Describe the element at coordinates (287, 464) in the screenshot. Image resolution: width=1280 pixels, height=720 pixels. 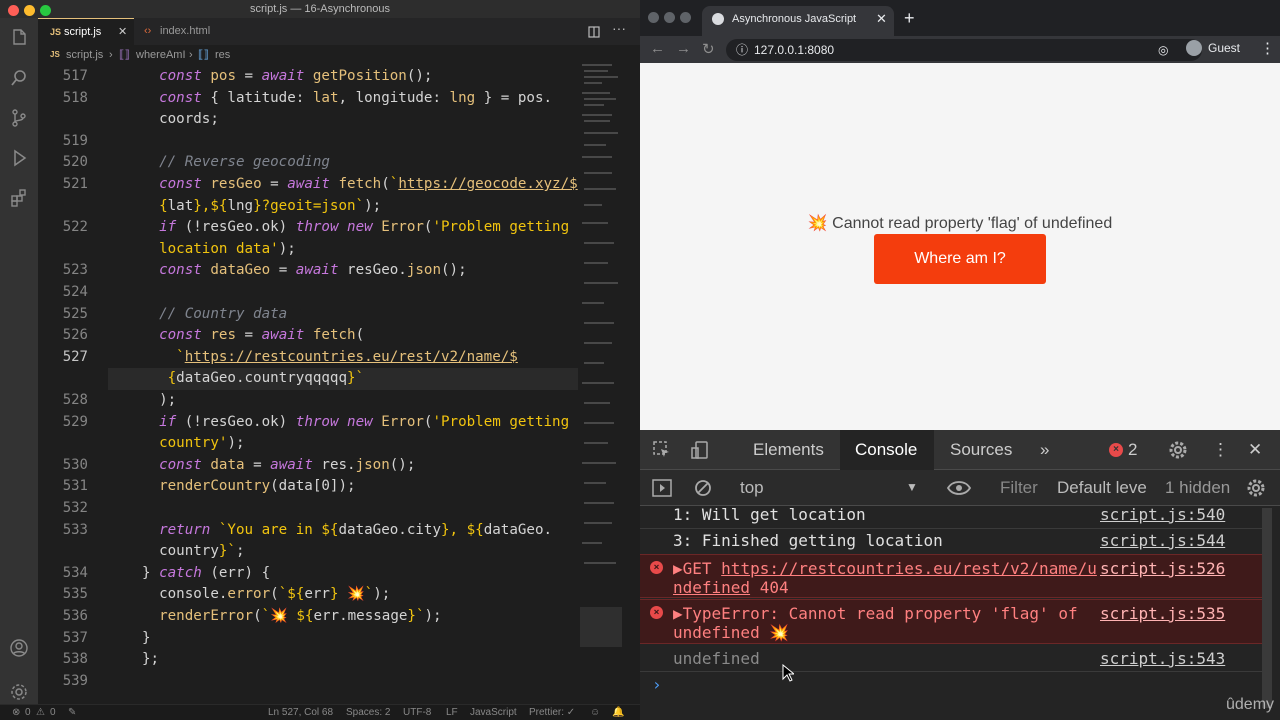
I see `code-line: const data = await res.json();` at that location.